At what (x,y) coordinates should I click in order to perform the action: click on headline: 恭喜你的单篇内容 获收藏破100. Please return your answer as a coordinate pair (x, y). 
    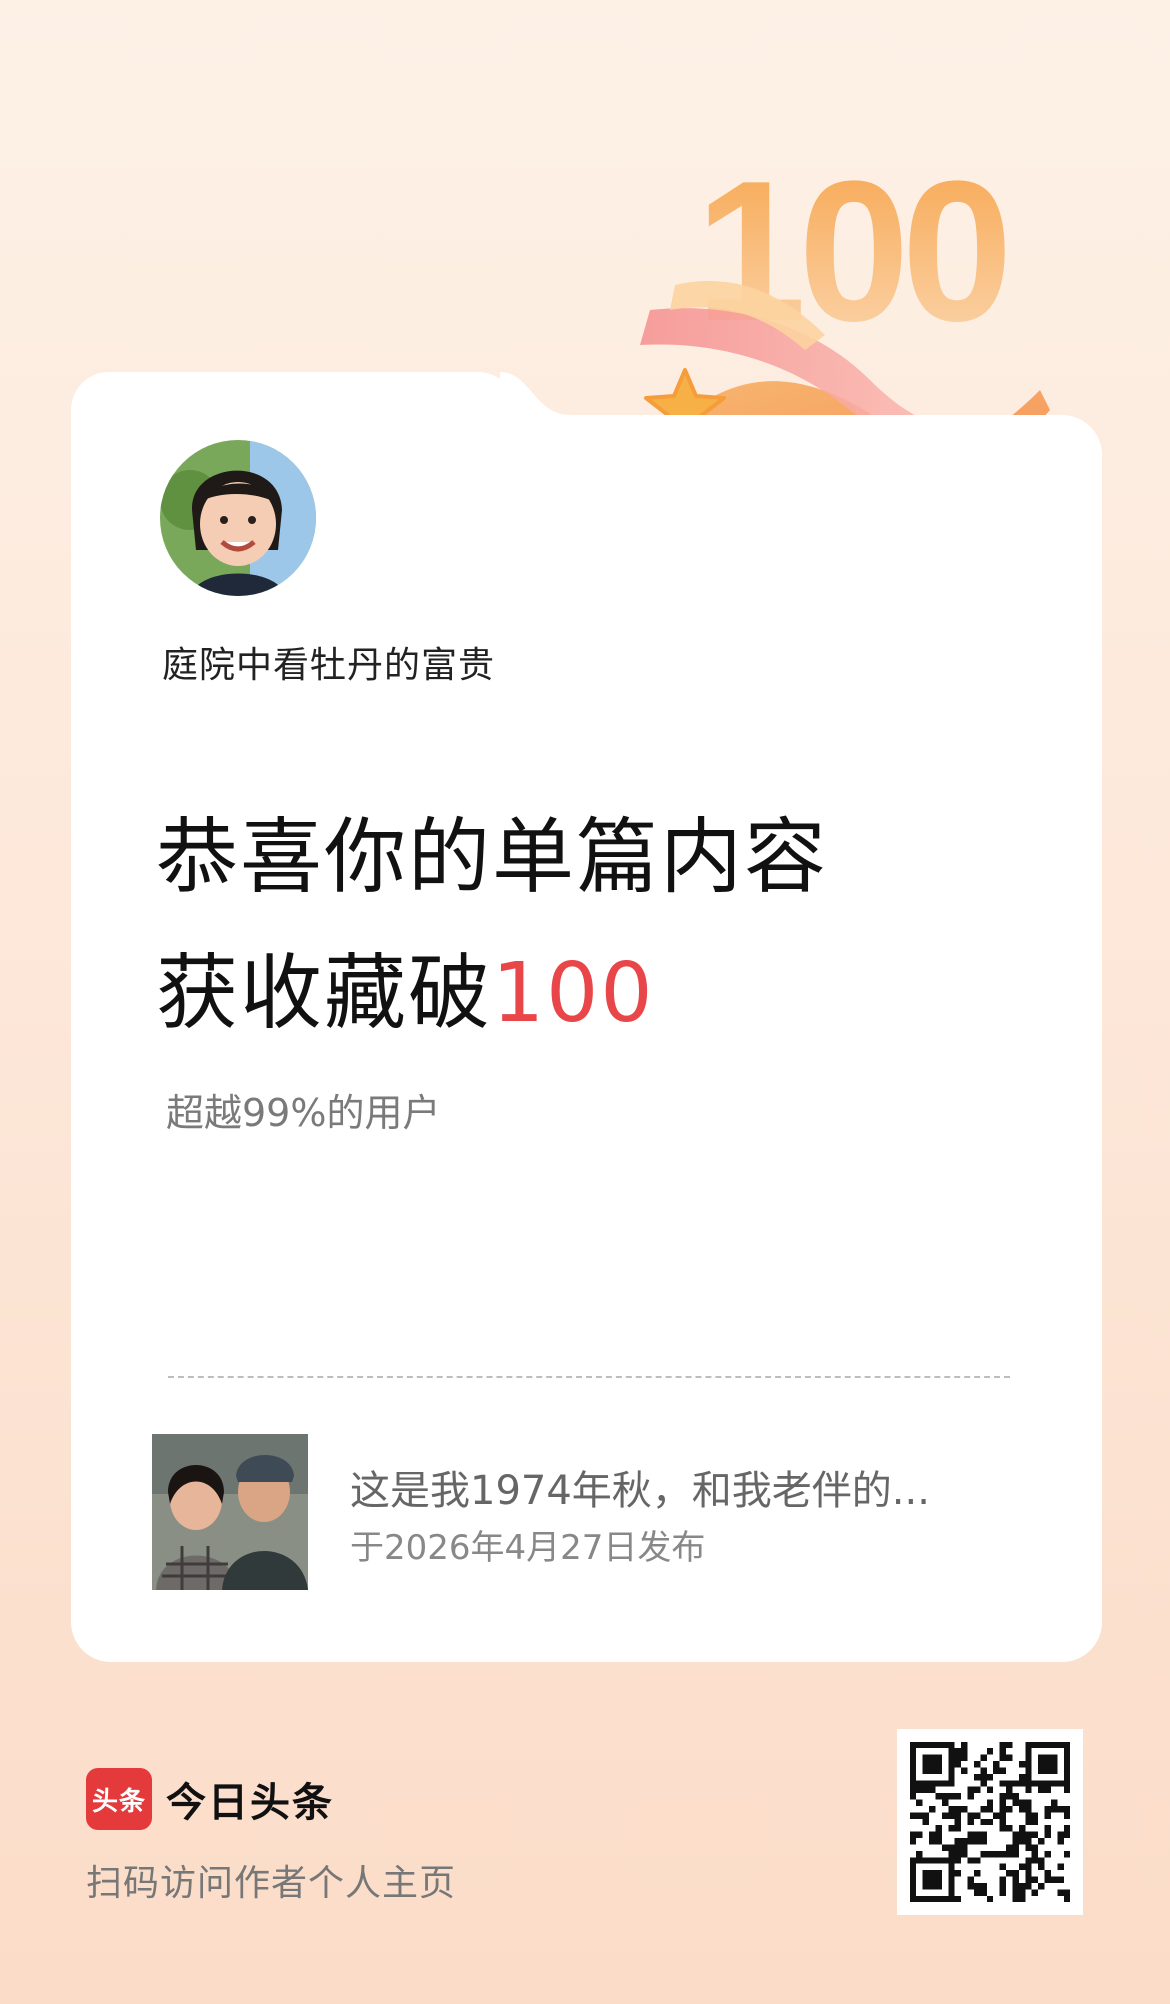
    Looking at the image, I should click on (492, 926).